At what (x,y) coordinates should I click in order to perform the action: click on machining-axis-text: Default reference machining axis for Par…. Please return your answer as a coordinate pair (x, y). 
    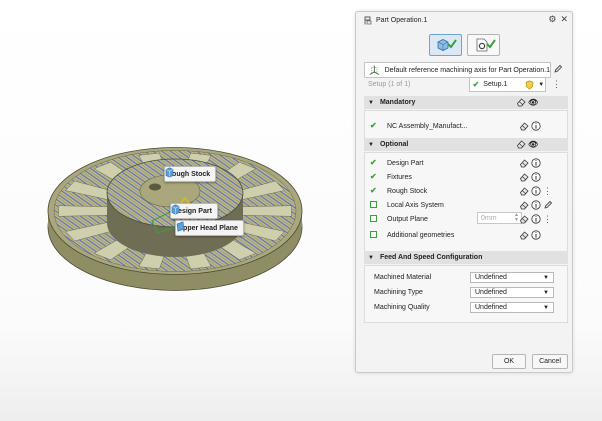
    Looking at the image, I should click on (467, 70).